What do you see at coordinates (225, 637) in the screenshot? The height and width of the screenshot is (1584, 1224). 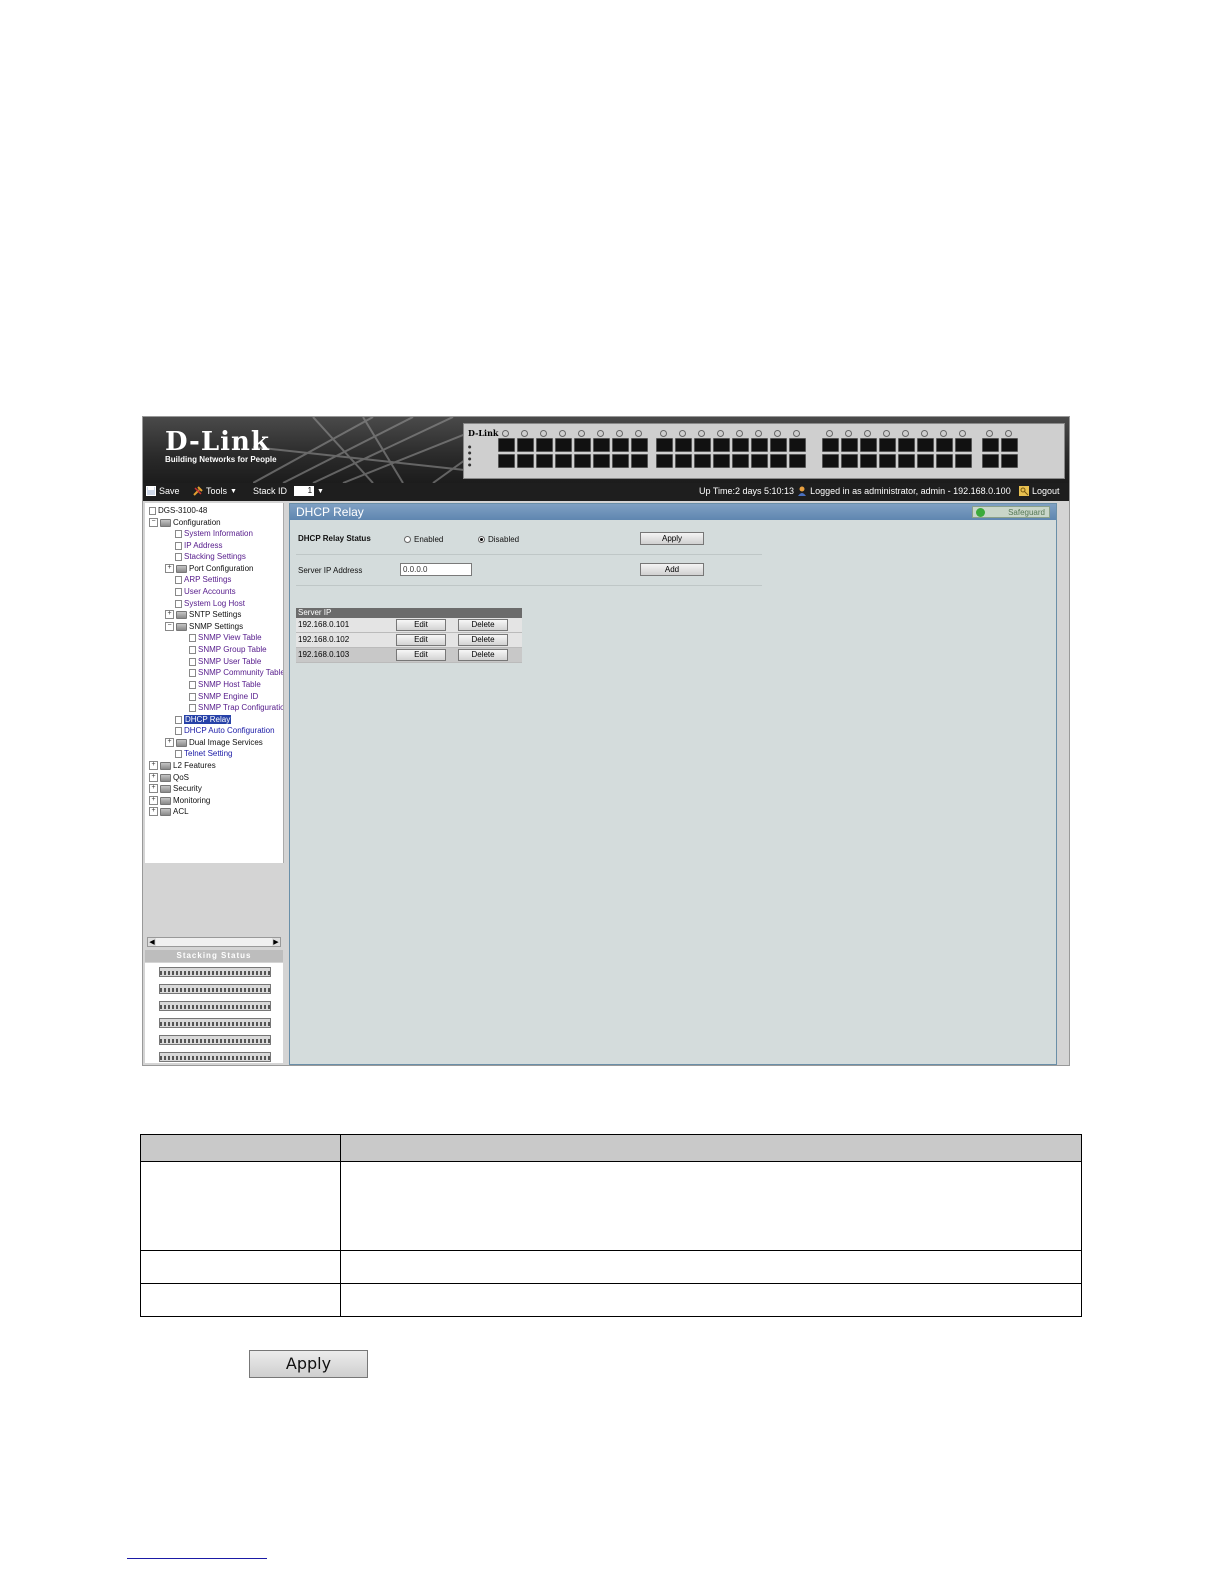 I see `tree-item-snmp-view-table: SNMP View Table` at bounding box center [225, 637].